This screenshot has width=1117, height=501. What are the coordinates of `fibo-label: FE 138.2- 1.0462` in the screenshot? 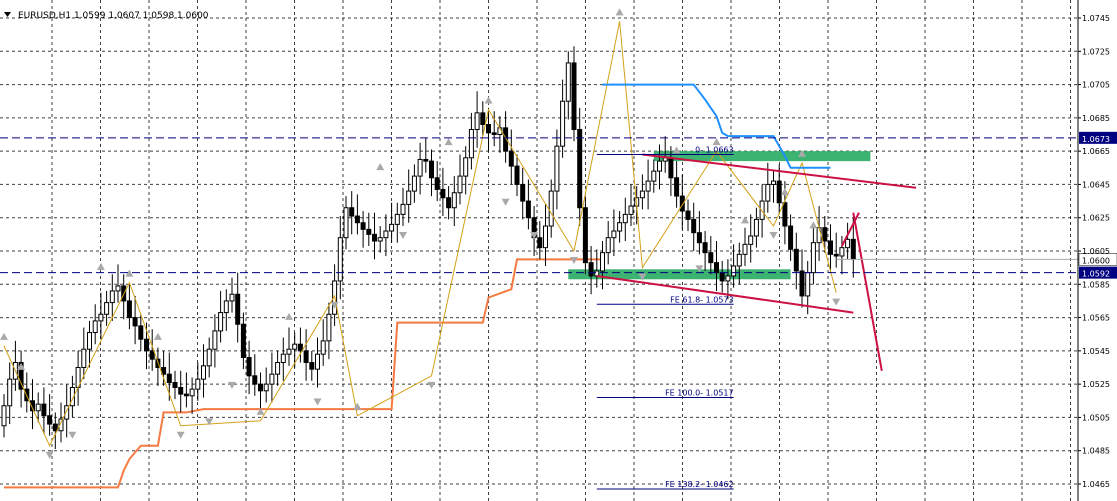 It's located at (699, 484).